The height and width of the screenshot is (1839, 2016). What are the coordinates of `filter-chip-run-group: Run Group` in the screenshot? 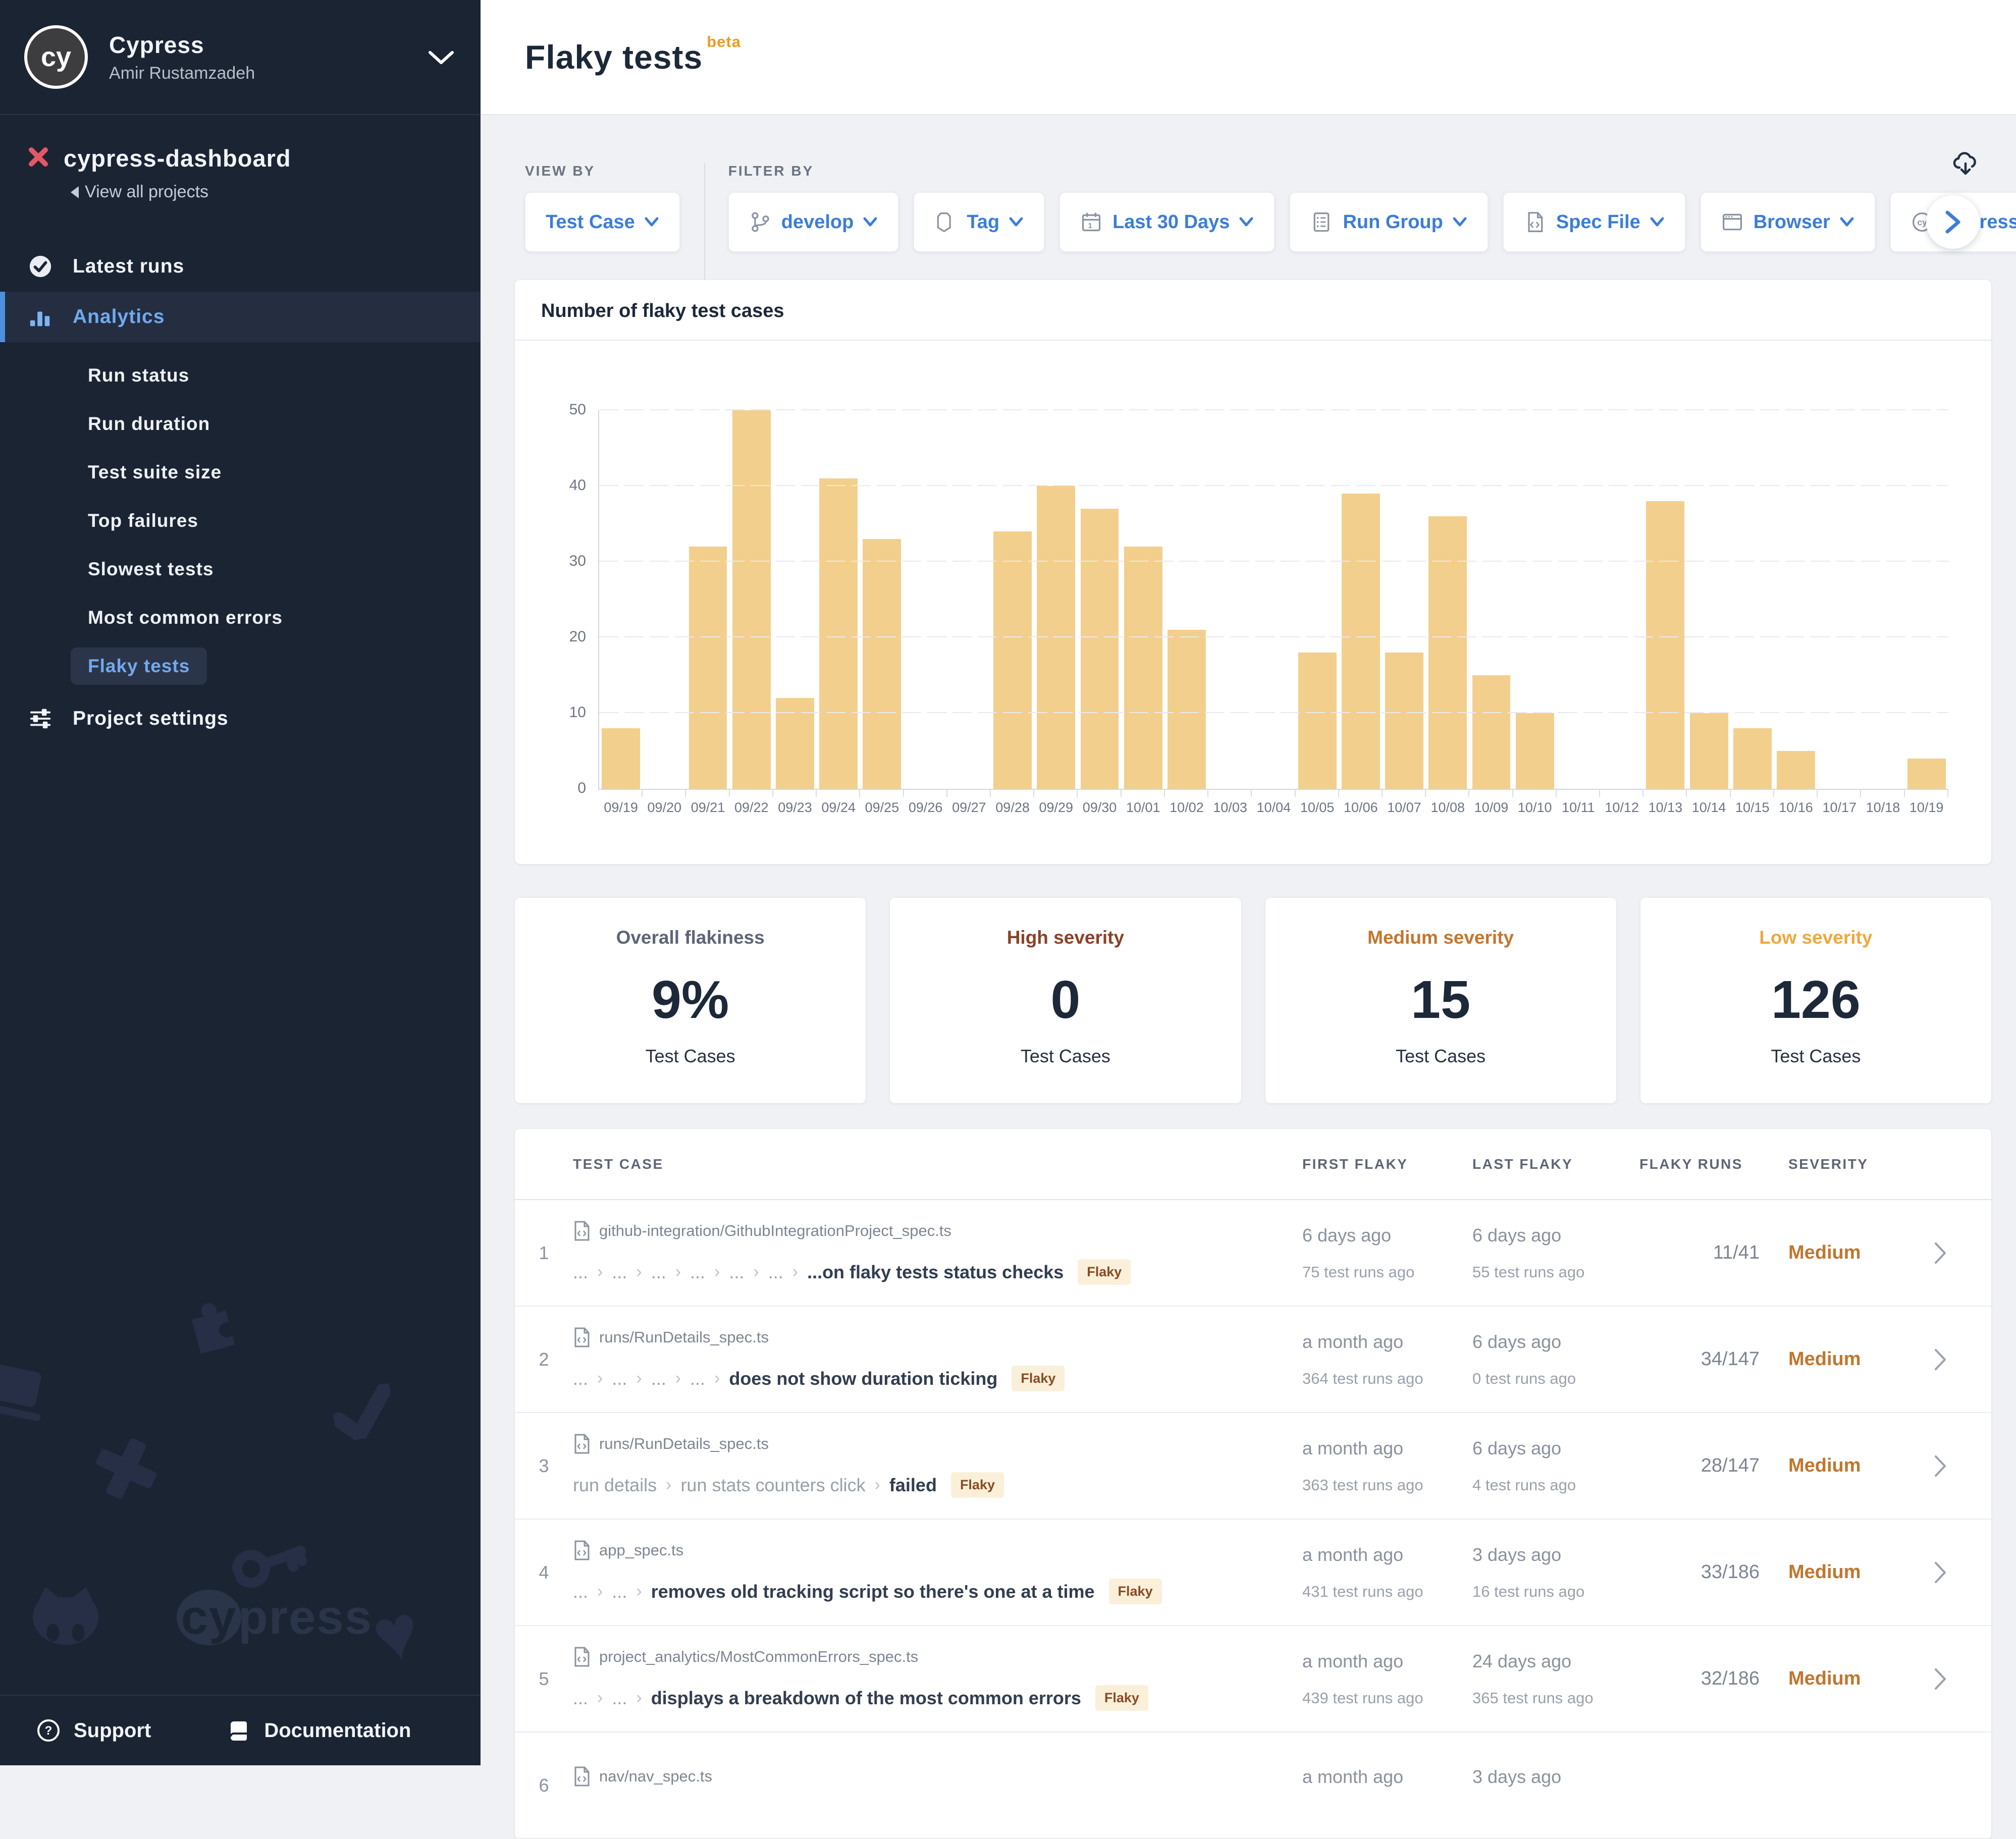 It's located at (1389, 222).